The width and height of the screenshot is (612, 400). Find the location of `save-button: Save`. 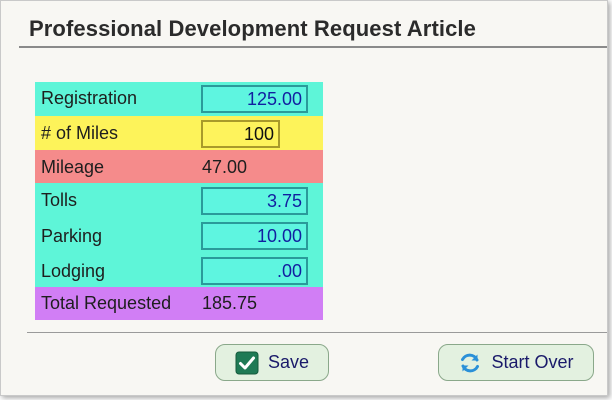

save-button: Save is located at coordinates (272, 362).